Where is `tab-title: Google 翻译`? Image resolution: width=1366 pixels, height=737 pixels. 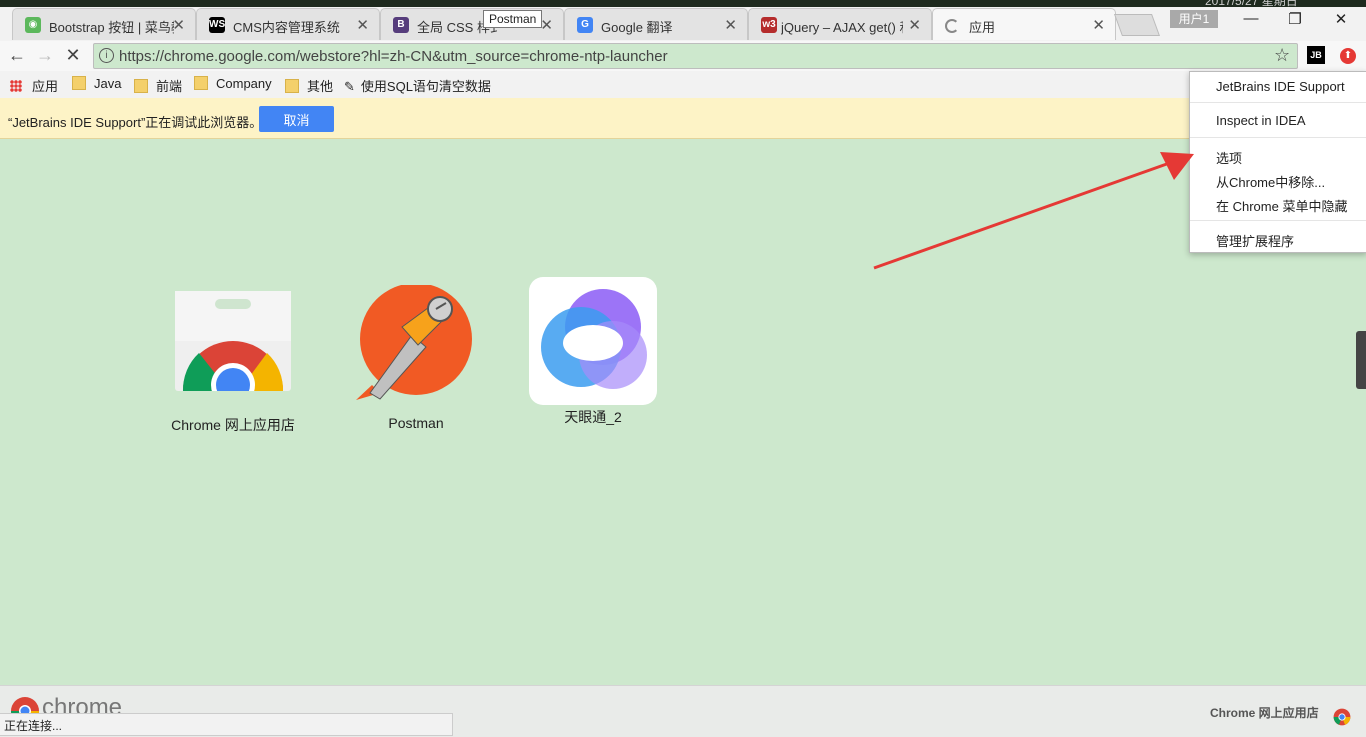 tab-title: Google 翻译 is located at coordinates (637, 27).